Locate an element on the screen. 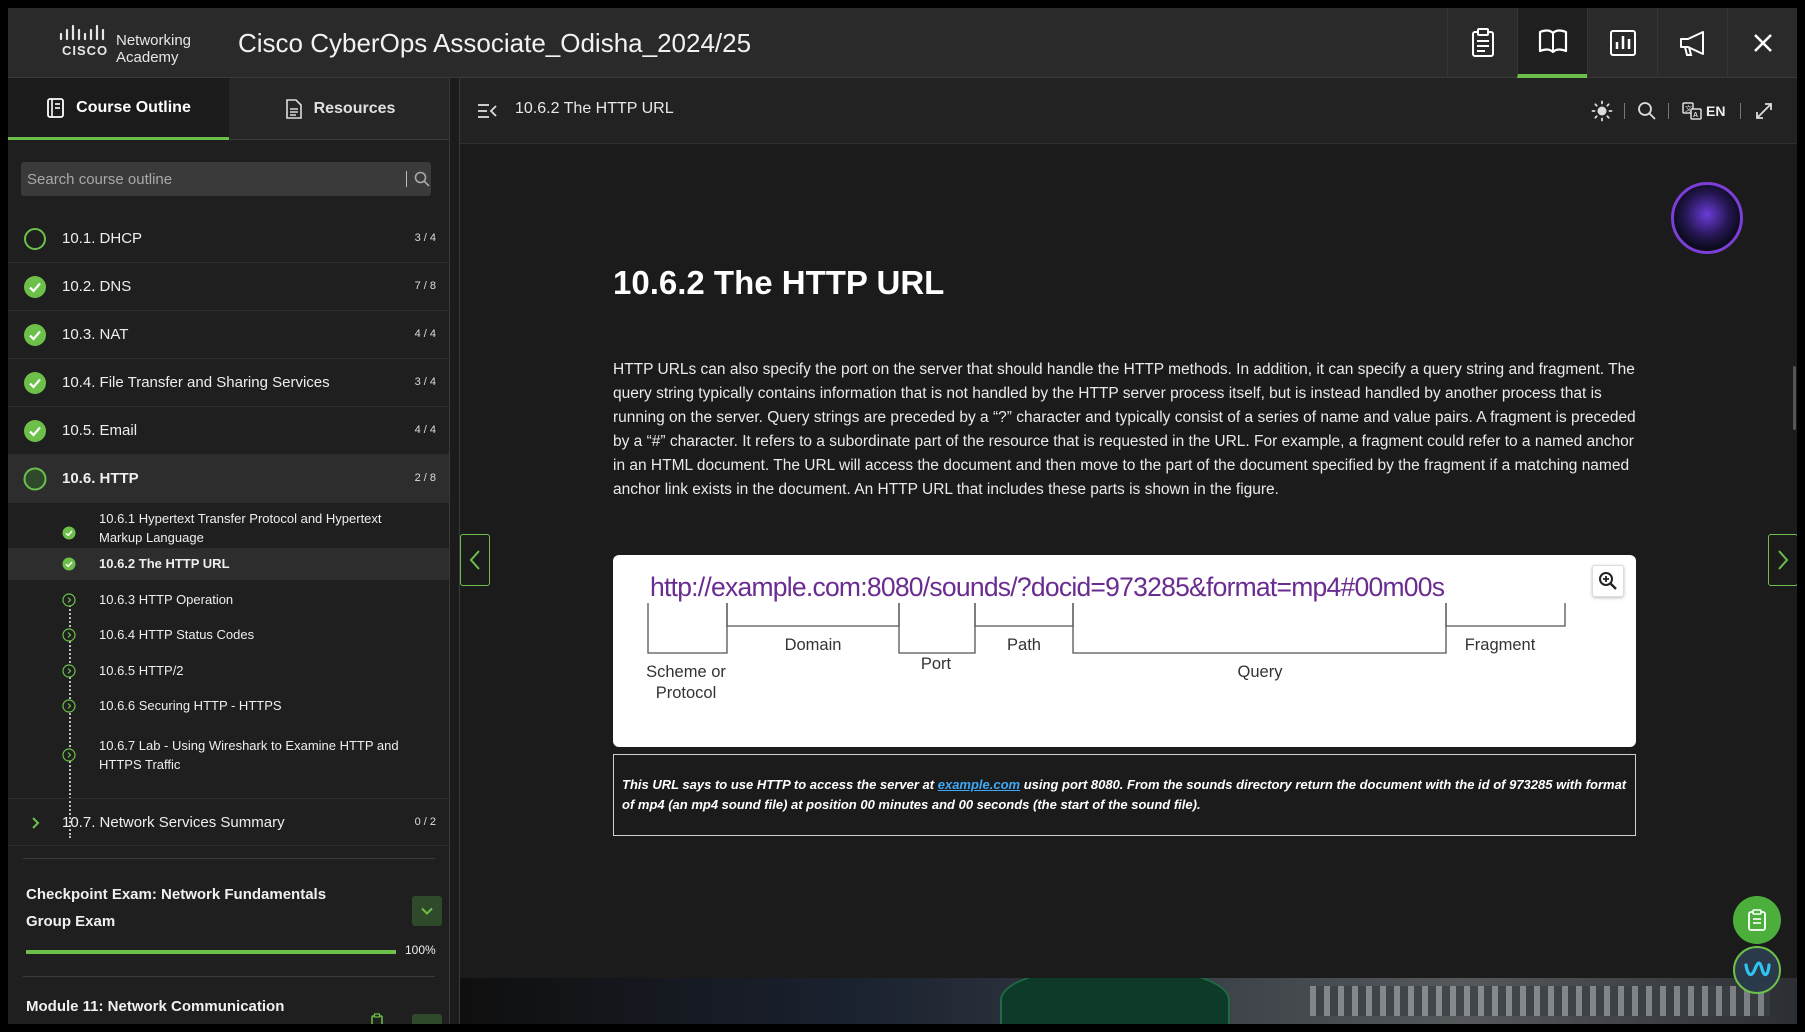 The image size is (1805, 1032). sub-item-label: 10.6.2 The HTTP URL is located at coordinates (164, 563).